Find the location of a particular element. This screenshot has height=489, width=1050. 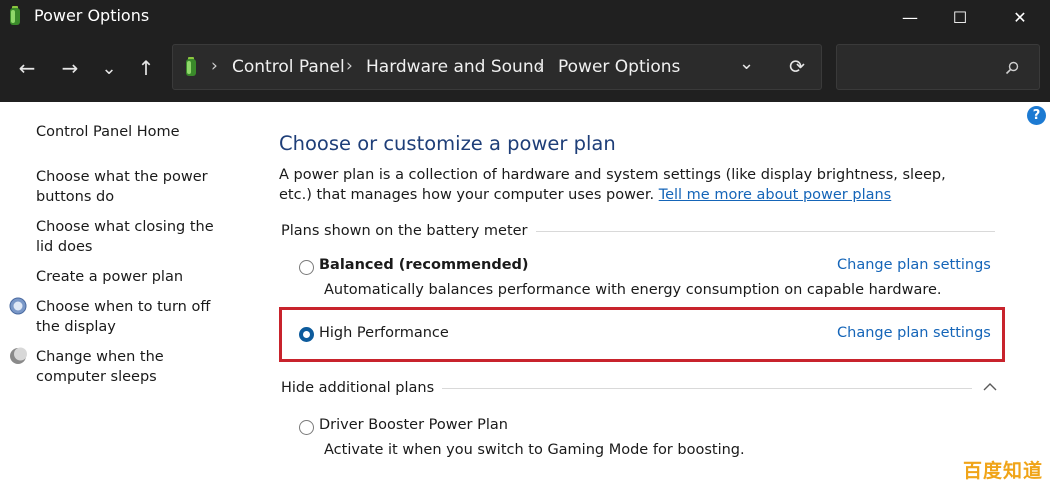

change-plan-settings-high-performance: Change plan settings is located at coordinates (914, 333).